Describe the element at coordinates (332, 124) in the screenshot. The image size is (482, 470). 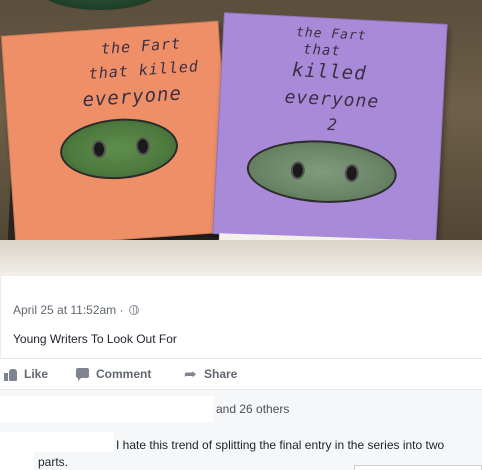
I see `purple-title-line5: 2` at that location.